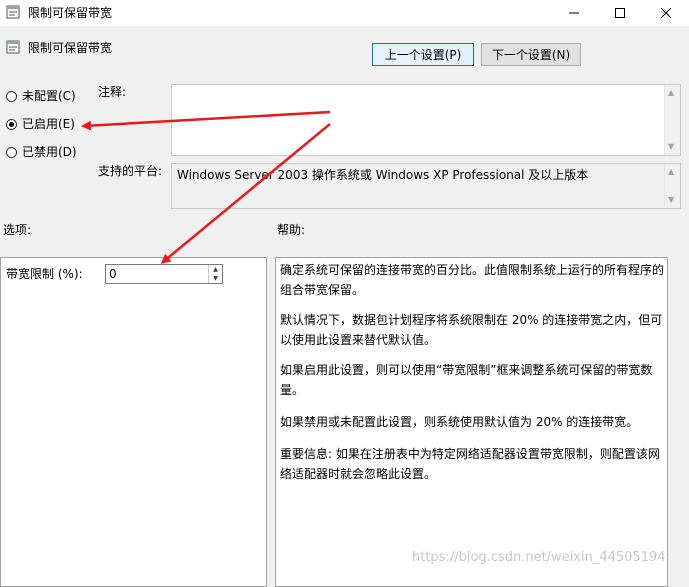  What do you see at coordinates (423, 54) in the screenshot?
I see `previous-setting-button: 上一个设置(P)` at bounding box center [423, 54].